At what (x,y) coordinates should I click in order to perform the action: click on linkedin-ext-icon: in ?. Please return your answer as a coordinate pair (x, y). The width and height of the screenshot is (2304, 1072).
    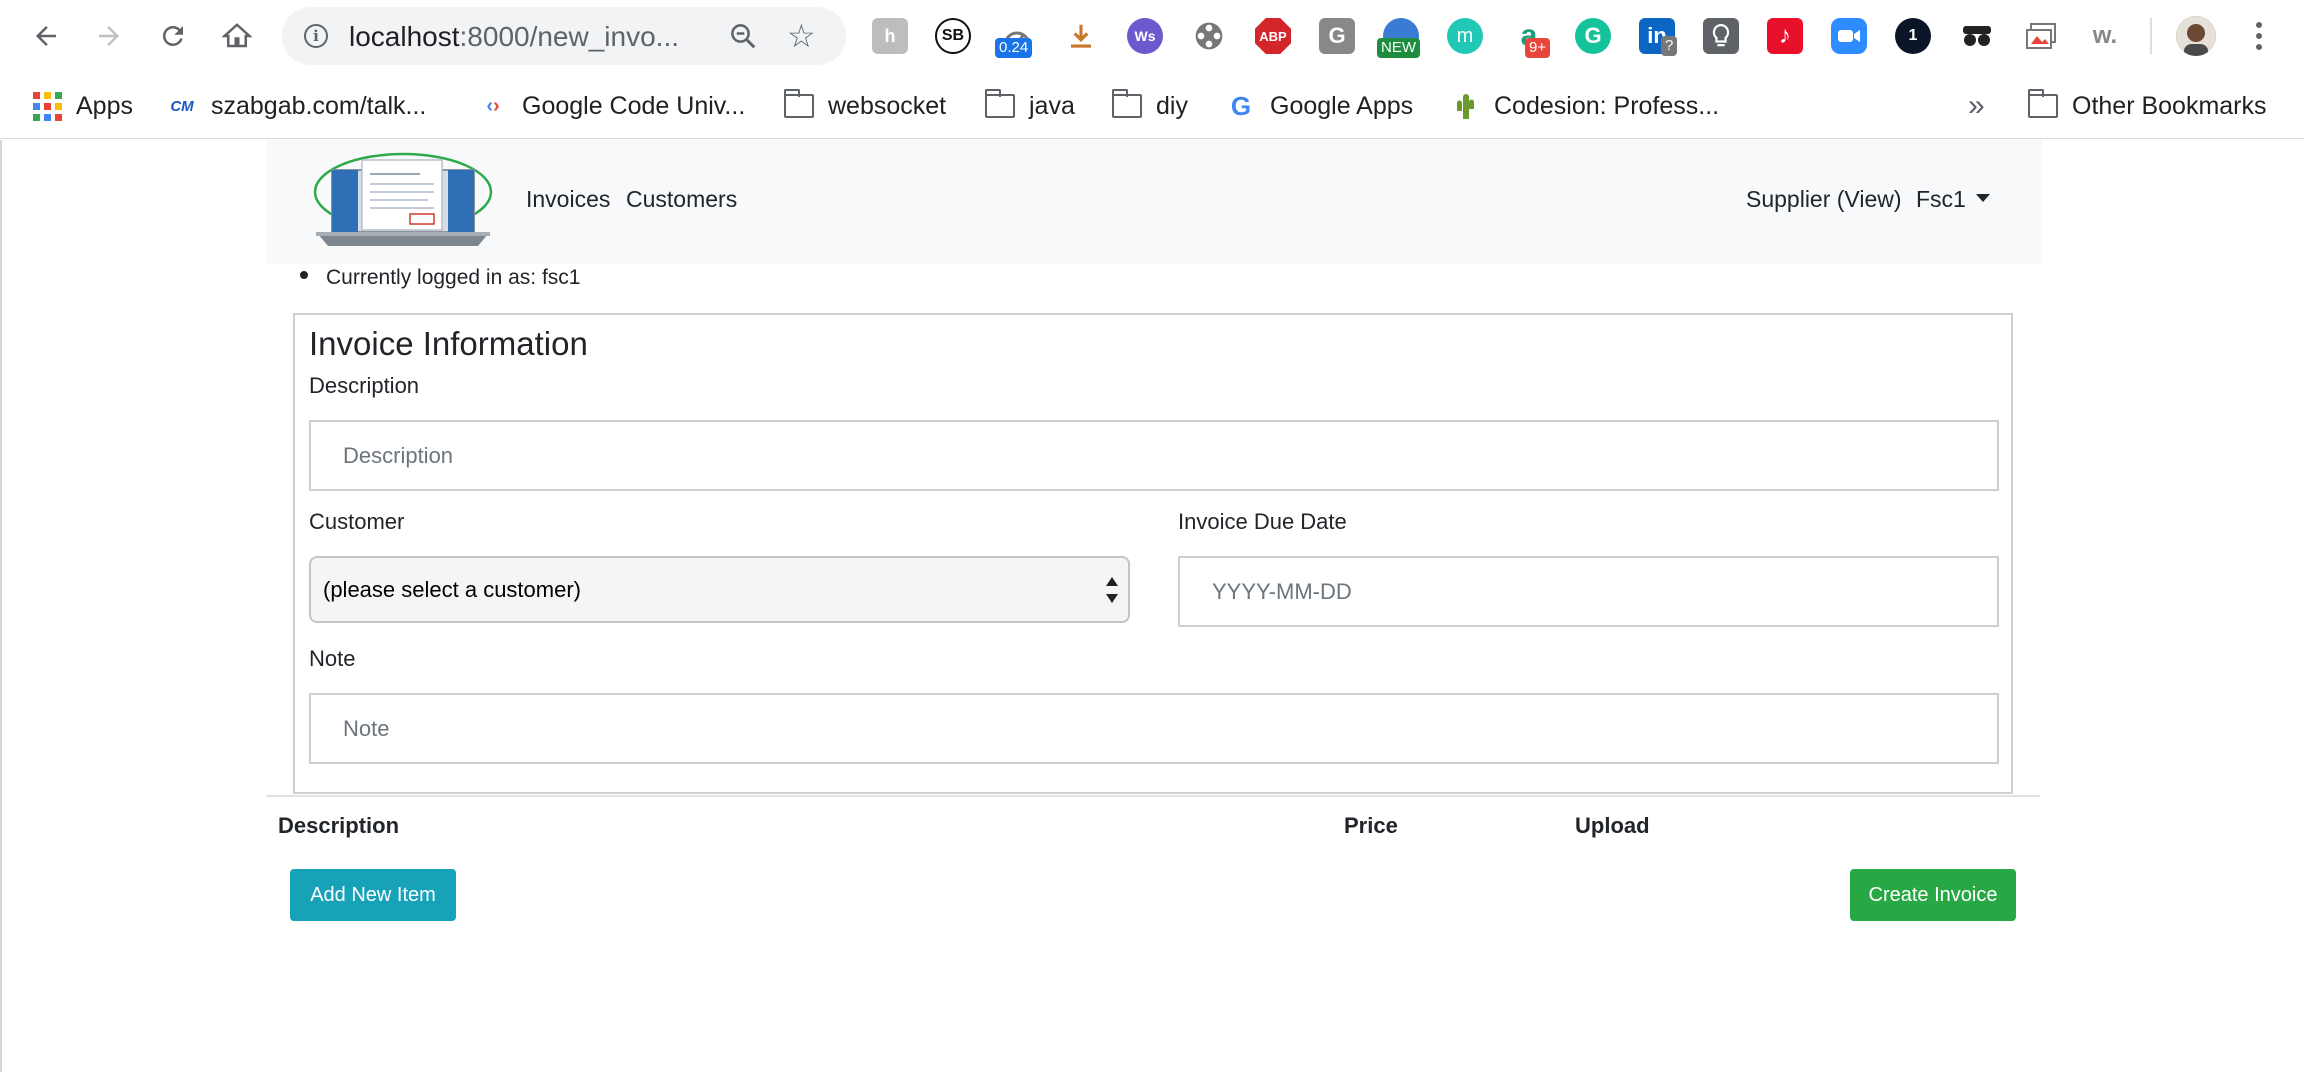
    Looking at the image, I should click on (1658, 37).